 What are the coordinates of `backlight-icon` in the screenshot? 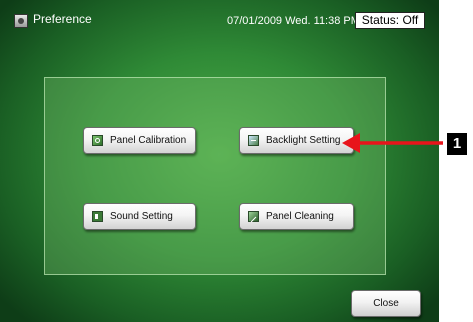 It's located at (253, 140).